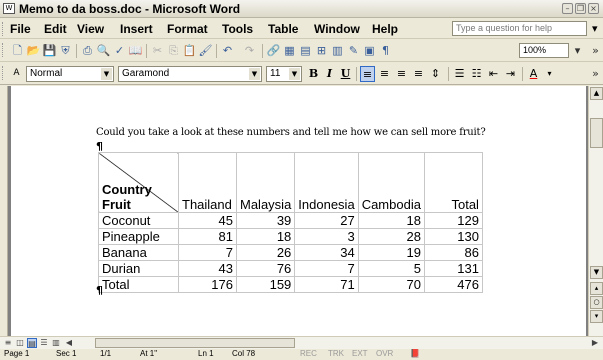  Describe the element at coordinates (33, 50) in the screenshot. I see `open-icon: 📂` at that location.